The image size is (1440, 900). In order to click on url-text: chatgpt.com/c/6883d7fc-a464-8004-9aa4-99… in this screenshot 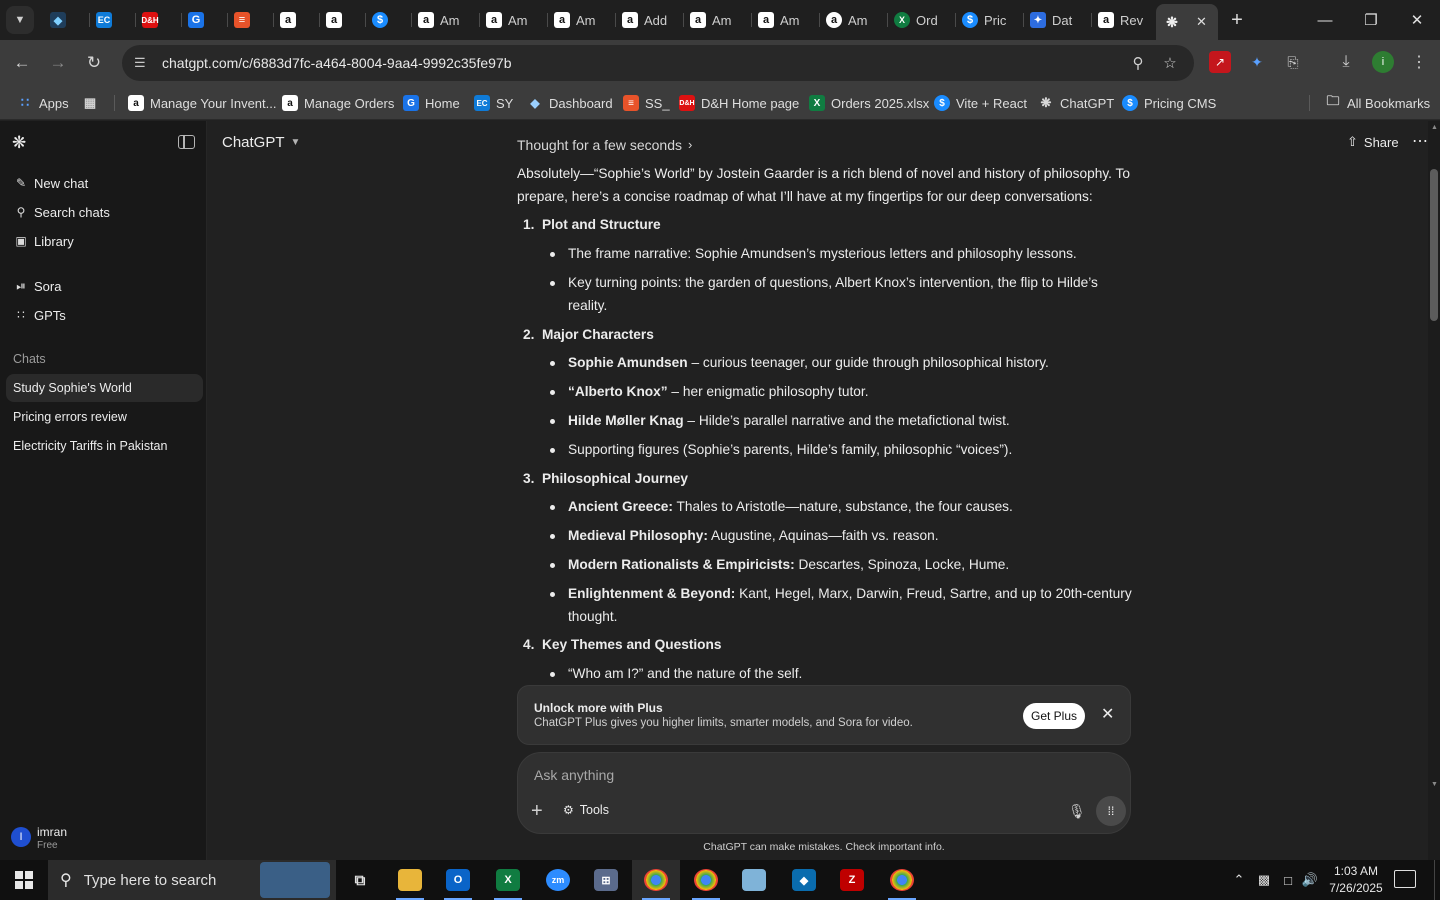, I will do `click(336, 63)`.